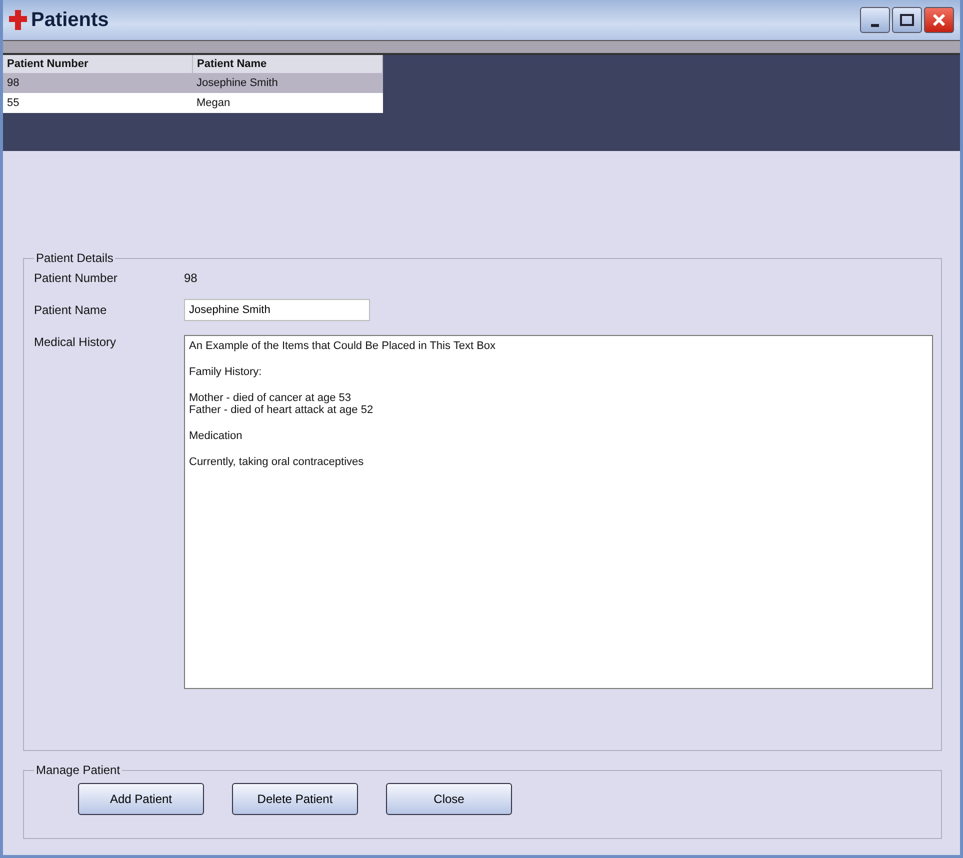 This screenshot has height=858, width=963. What do you see at coordinates (875, 20) in the screenshot?
I see `minimize-button` at bounding box center [875, 20].